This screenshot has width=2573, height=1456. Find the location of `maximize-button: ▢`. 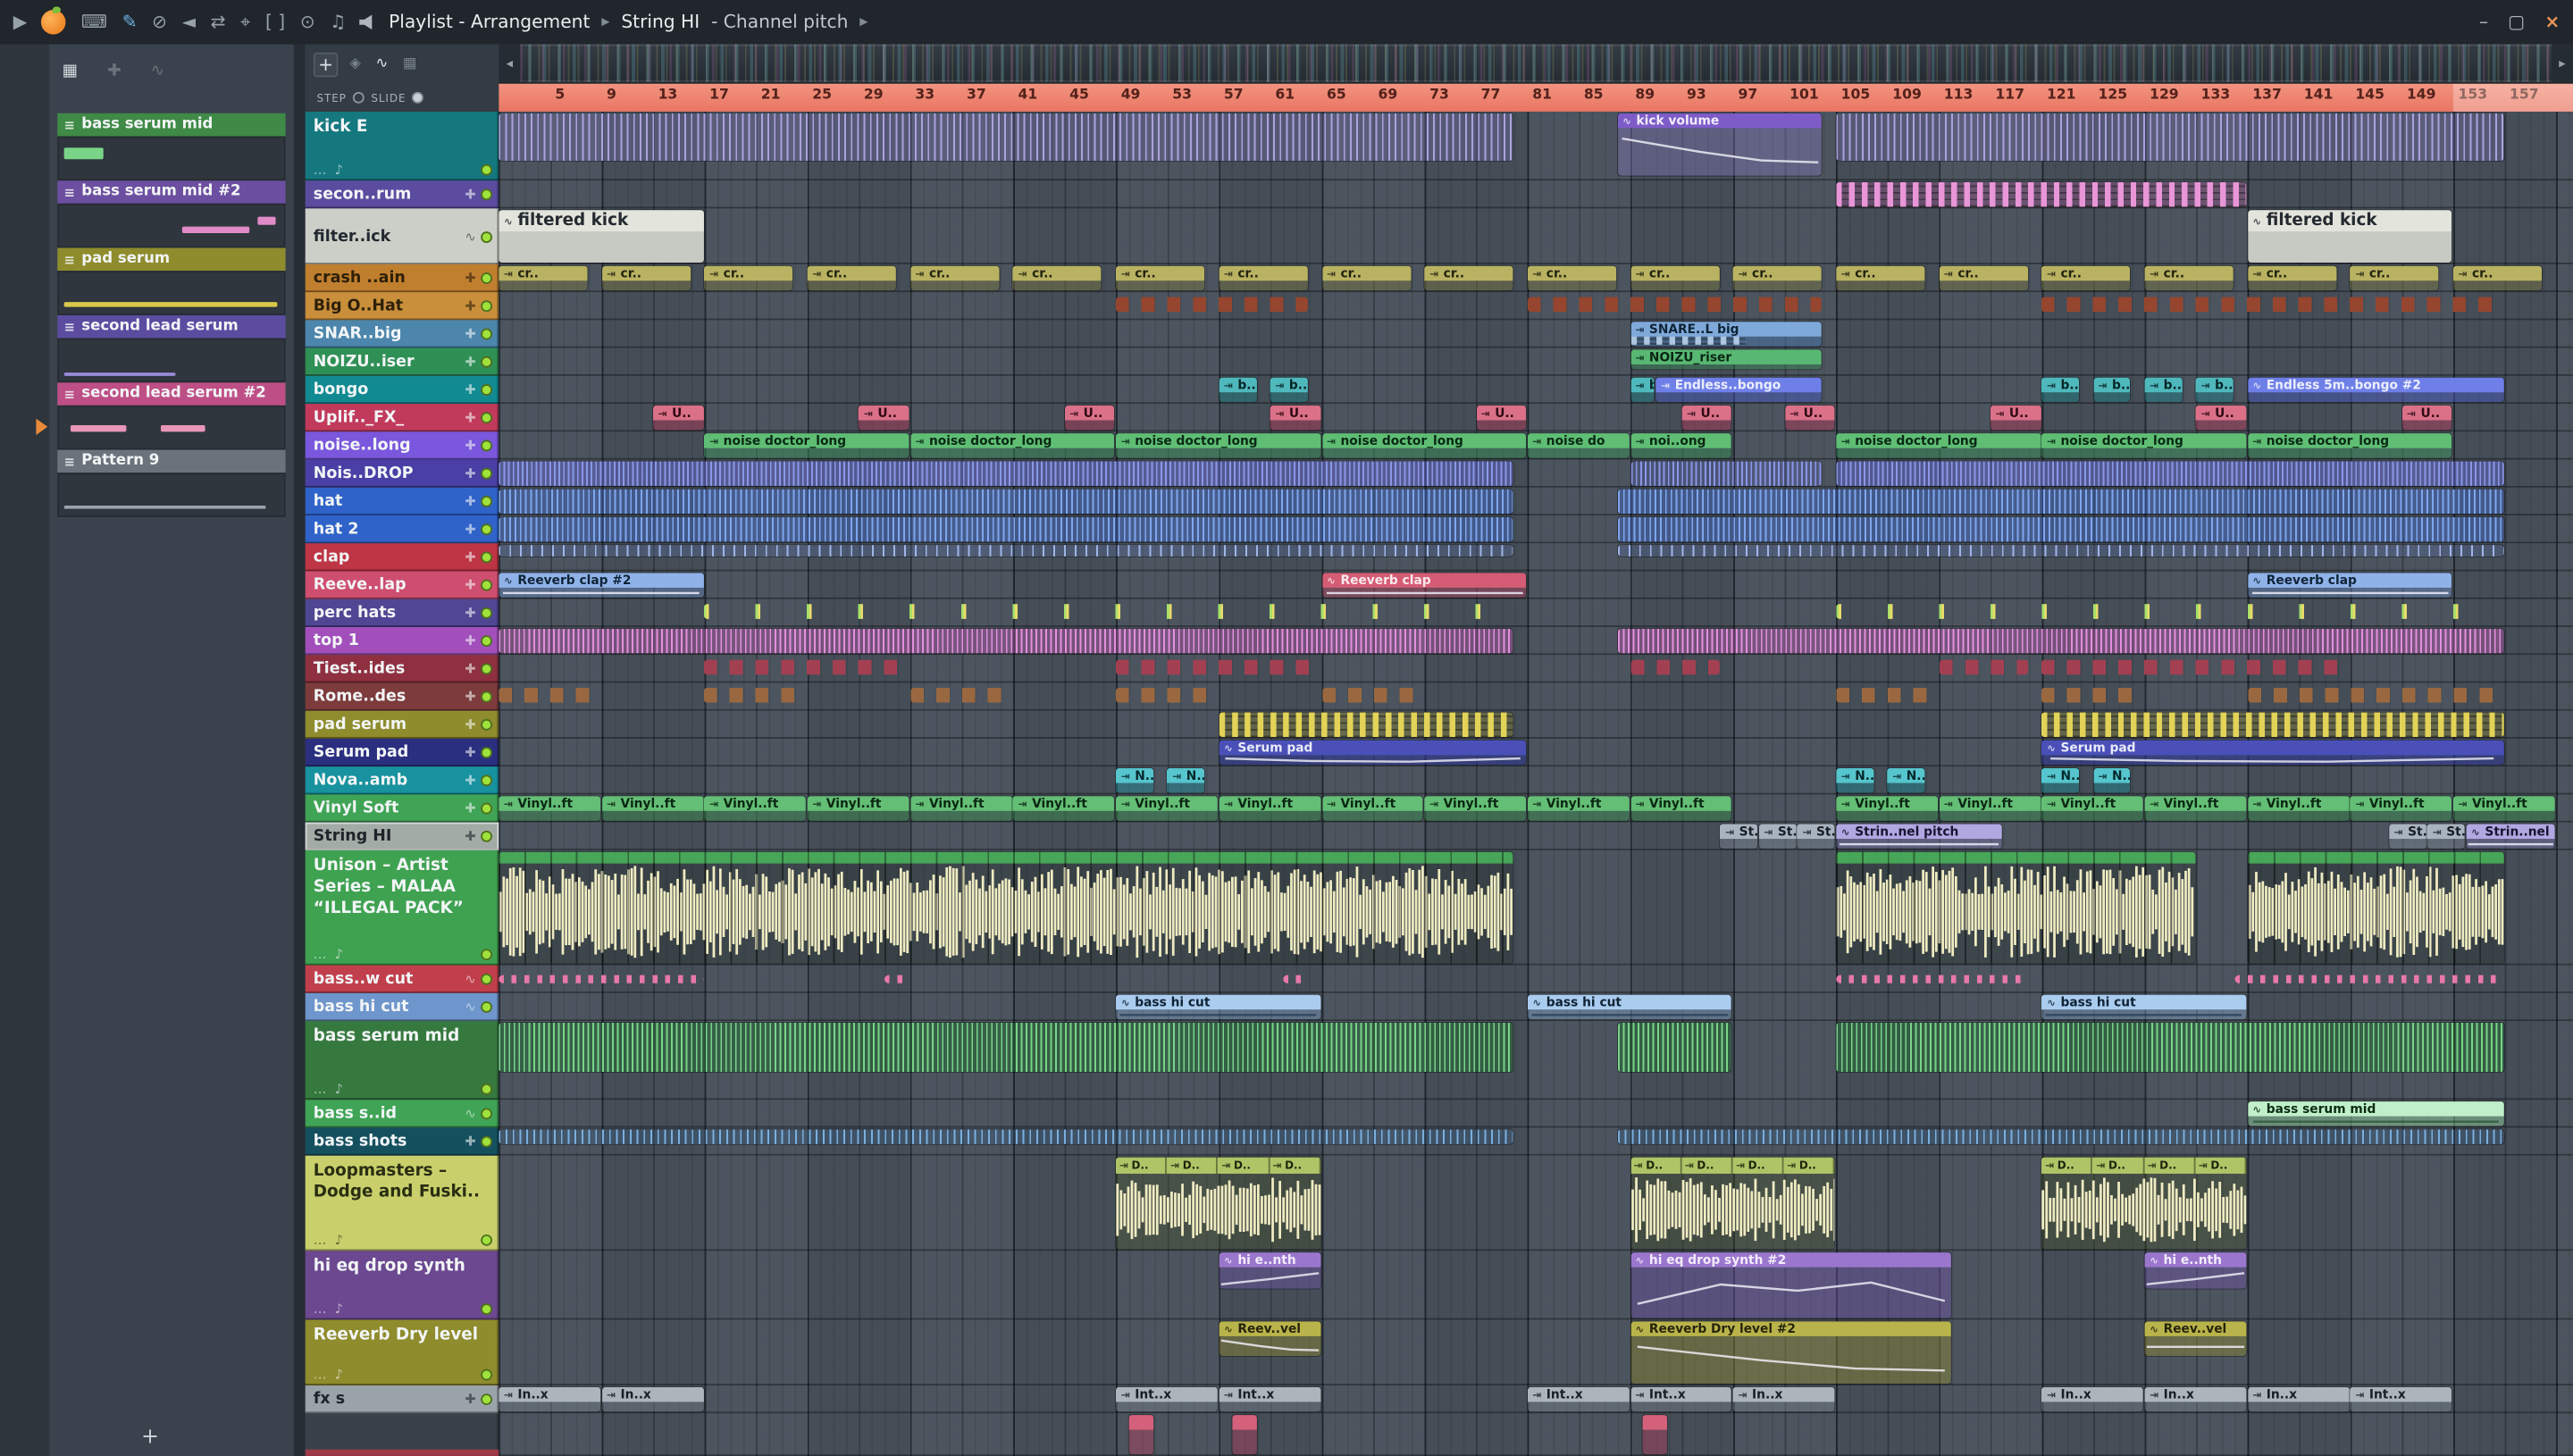

maximize-button: ▢ is located at coordinates (2516, 22).